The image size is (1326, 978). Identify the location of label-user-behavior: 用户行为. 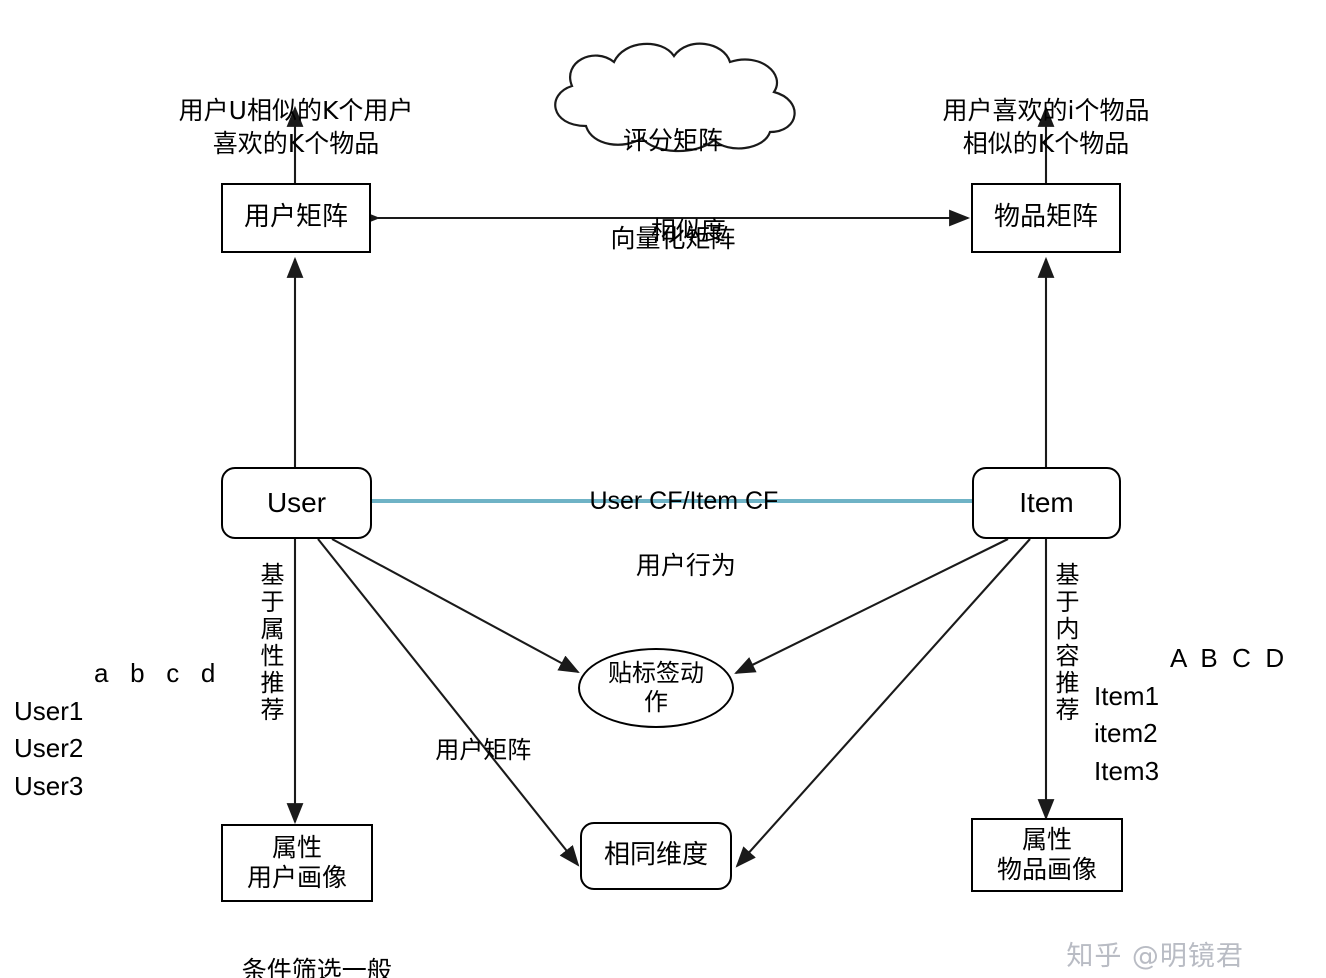
(670, 566).